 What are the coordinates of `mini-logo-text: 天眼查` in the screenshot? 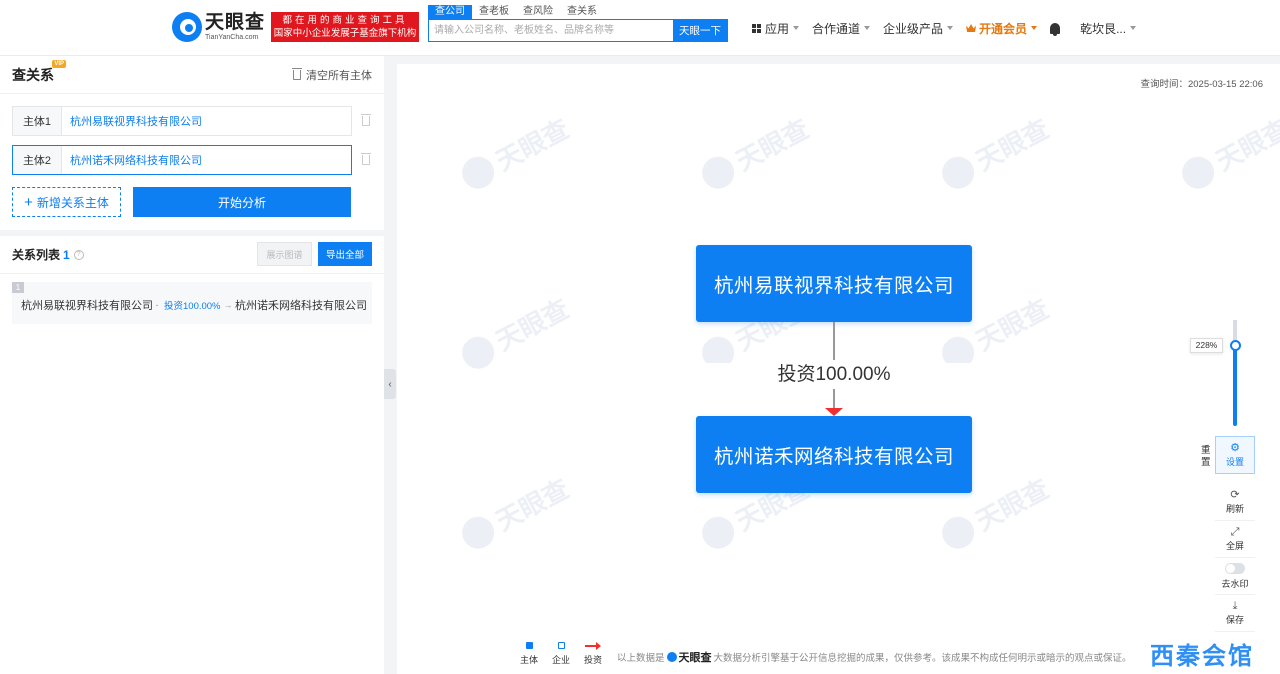 It's located at (695, 658).